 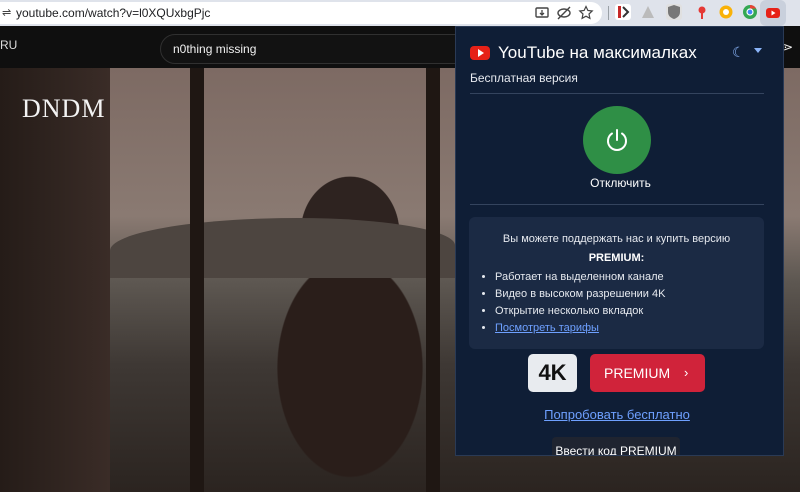 What do you see at coordinates (580, 277) in the screenshot?
I see `list-item: Работает на выделенном канале` at bounding box center [580, 277].